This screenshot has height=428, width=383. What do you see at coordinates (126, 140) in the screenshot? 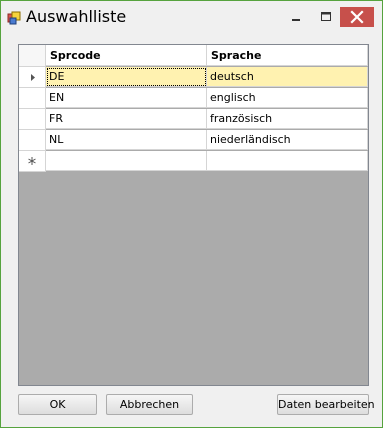
I see `cell-sprcode: NL` at bounding box center [126, 140].